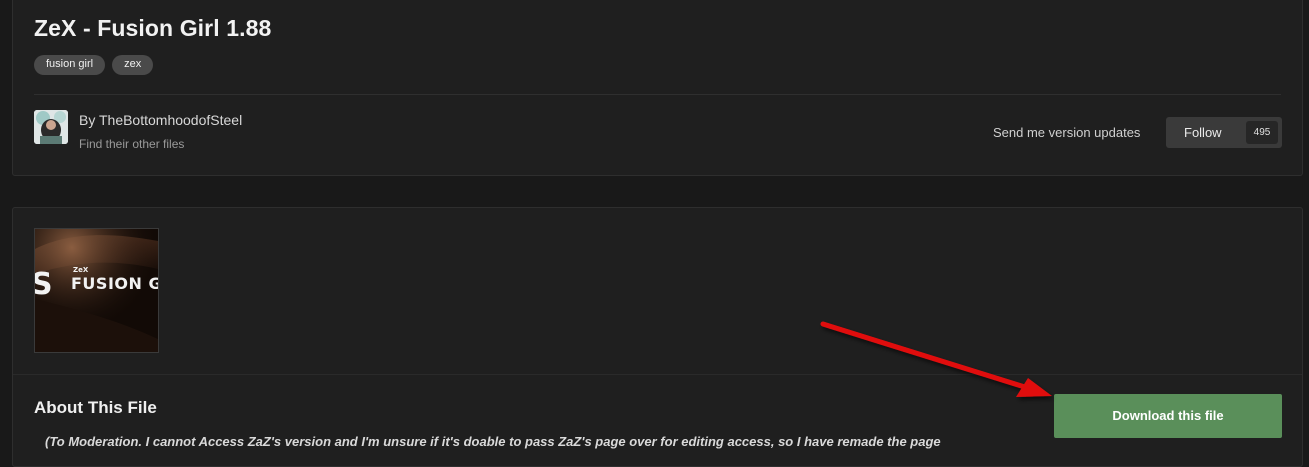 Image resolution: width=1309 pixels, height=467 pixels. Describe the element at coordinates (153, 28) in the screenshot. I see `file-title: ZeX - Fusion Girl 1.88` at that location.